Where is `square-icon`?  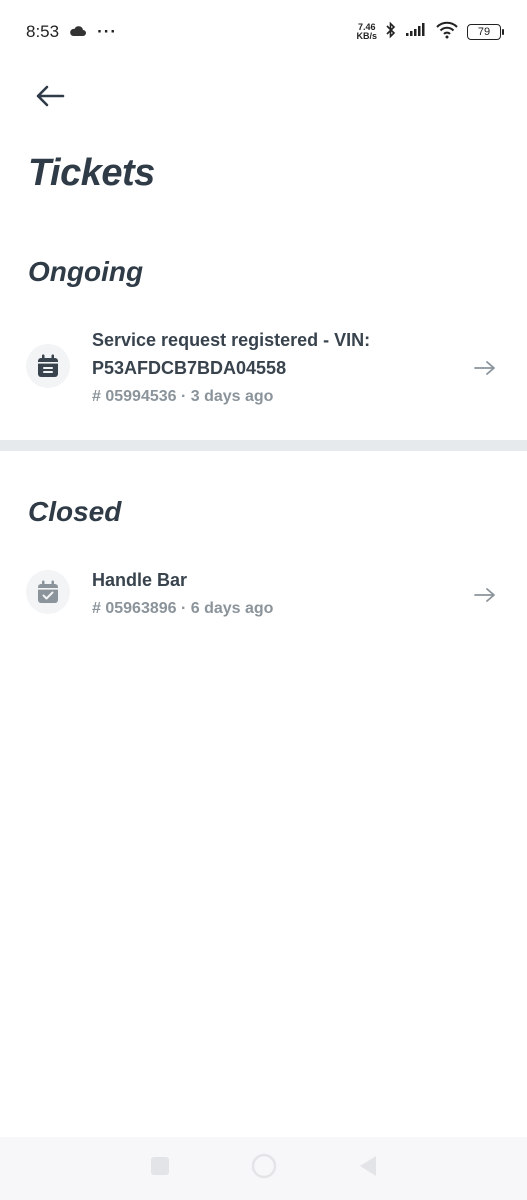
square-icon is located at coordinates (160, 1168).